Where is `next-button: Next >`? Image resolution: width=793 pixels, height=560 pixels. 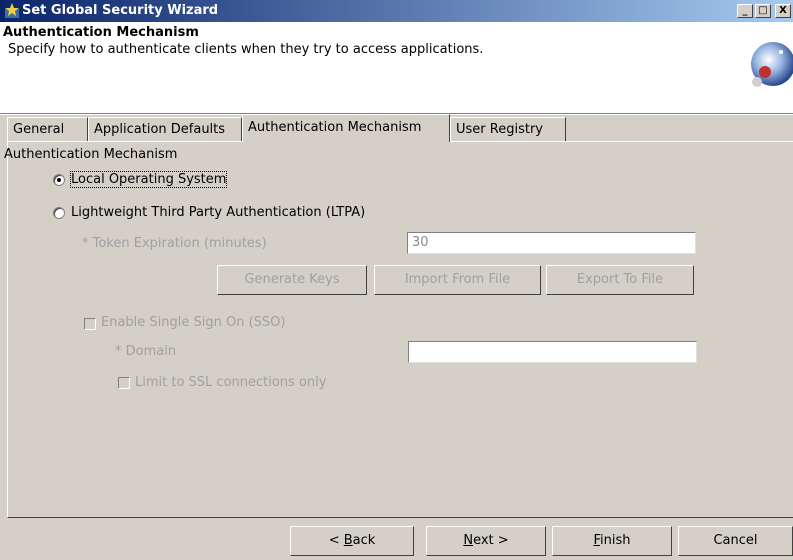 next-button: Next > is located at coordinates (486, 541).